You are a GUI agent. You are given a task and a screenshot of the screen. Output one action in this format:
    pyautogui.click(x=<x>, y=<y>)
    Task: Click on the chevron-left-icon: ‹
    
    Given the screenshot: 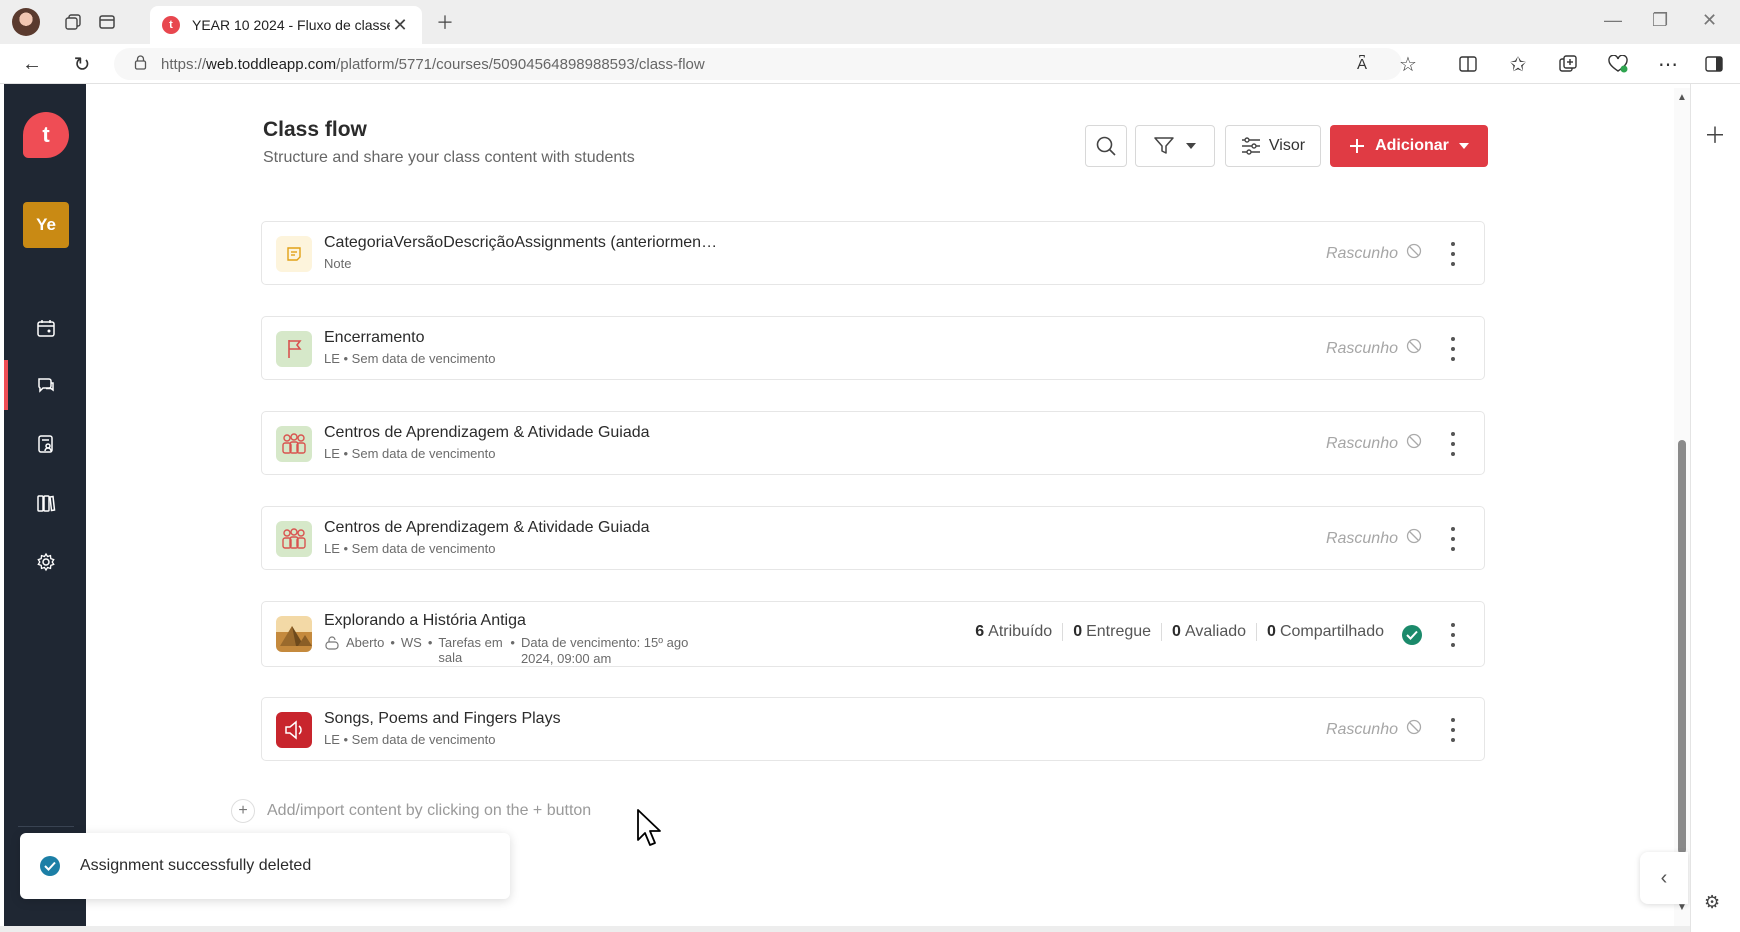 What is the action you would take?
    pyautogui.click(x=1664, y=877)
    